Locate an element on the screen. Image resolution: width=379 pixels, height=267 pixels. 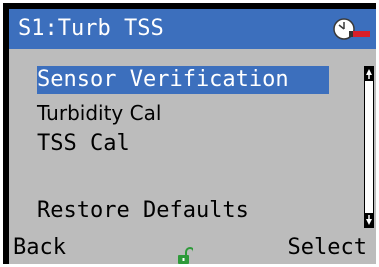
menu-item-label: TSS Cal is located at coordinates (83, 143).